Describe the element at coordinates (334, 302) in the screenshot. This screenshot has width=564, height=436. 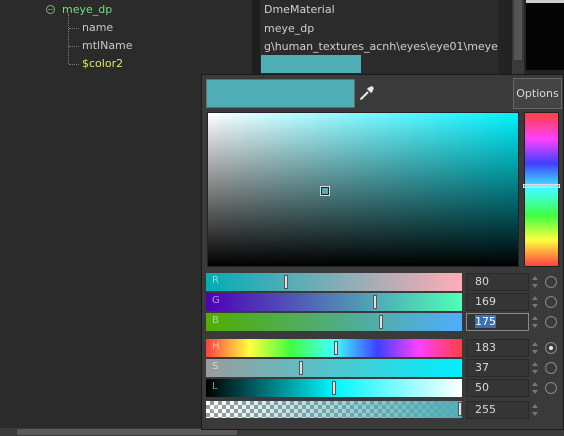
I see `green-slider: G` at that location.